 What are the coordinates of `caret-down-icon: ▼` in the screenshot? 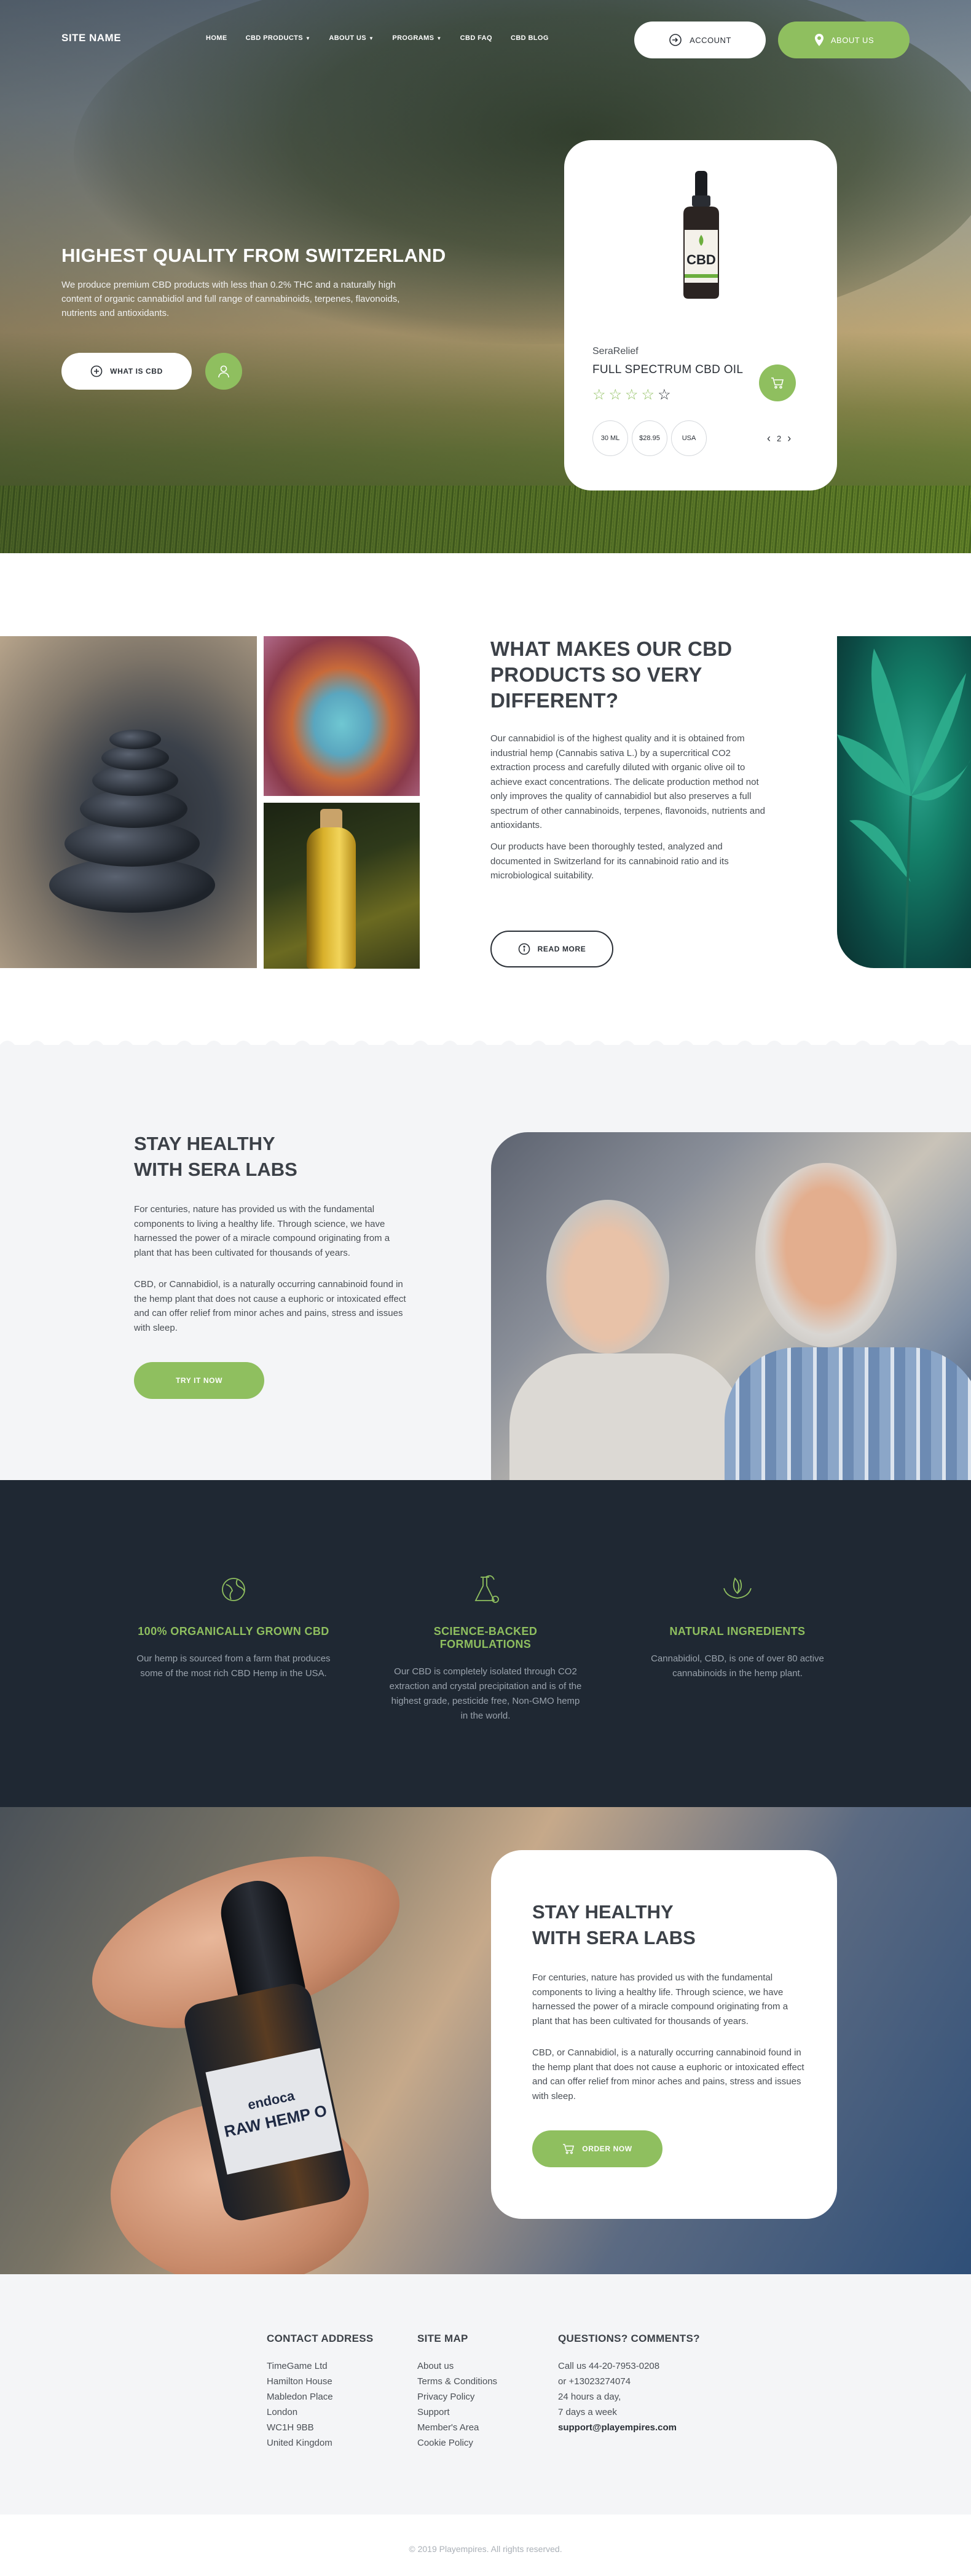 It's located at (308, 38).